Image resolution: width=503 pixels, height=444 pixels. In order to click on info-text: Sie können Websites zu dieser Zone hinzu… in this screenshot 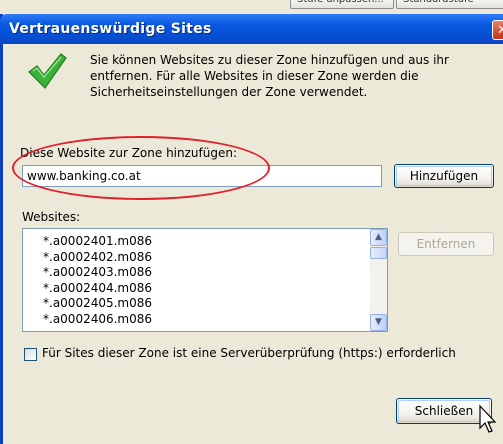, I will do `click(269, 76)`.